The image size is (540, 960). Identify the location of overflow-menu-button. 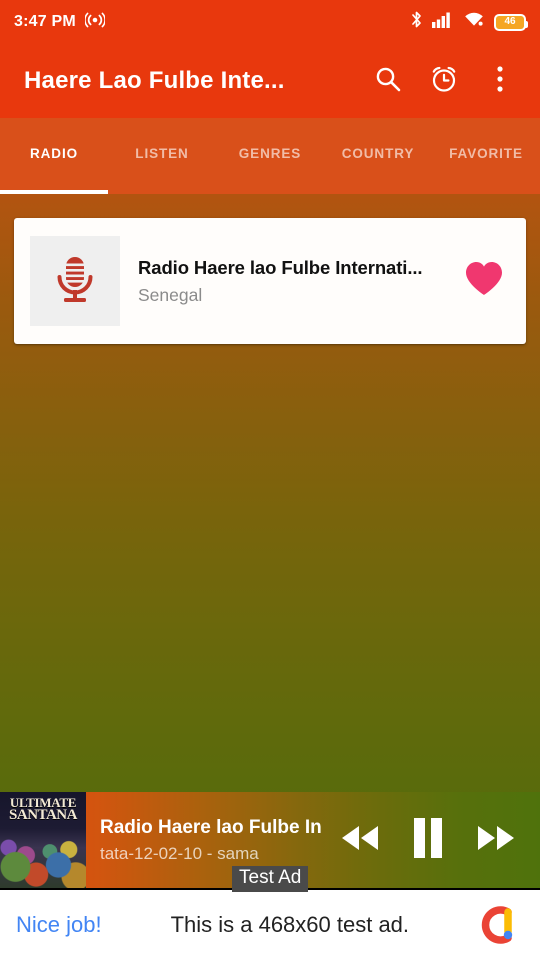
(500, 81).